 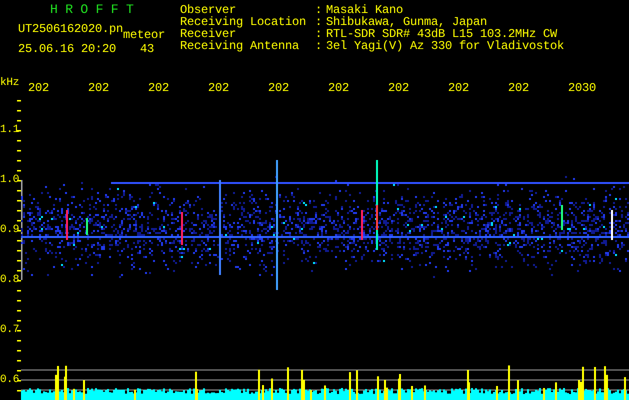 What do you see at coordinates (10, 380) in the screenshot?
I see `frequency-label: 0.6` at bounding box center [10, 380].